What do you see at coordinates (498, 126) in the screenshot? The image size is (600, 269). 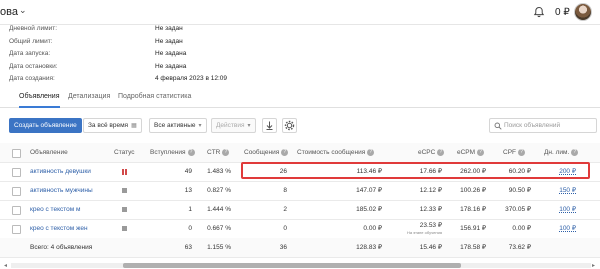 I see `search-icon` at bounding box center [498, 126].